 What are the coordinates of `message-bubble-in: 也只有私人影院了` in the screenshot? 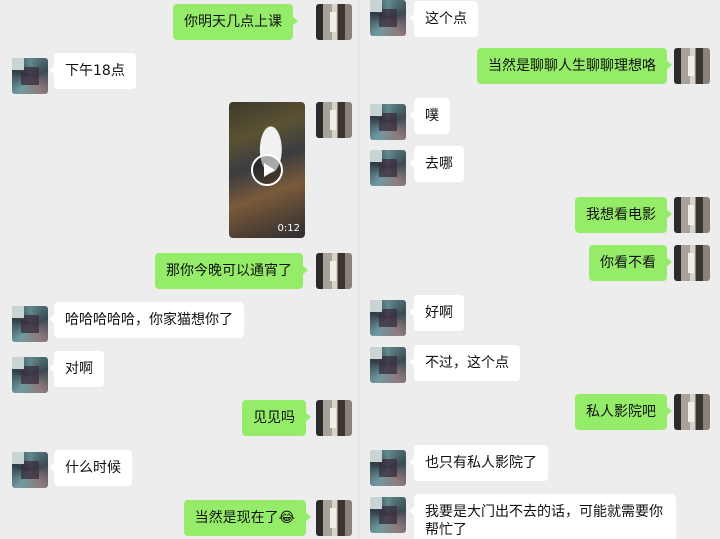 It's located at (478, 463).